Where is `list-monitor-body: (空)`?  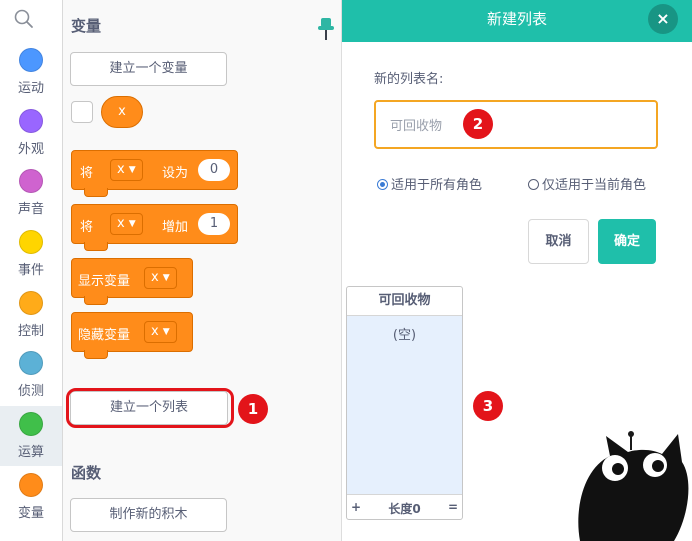 list-monitor-body: (空) is located at coordinates (404, 405).